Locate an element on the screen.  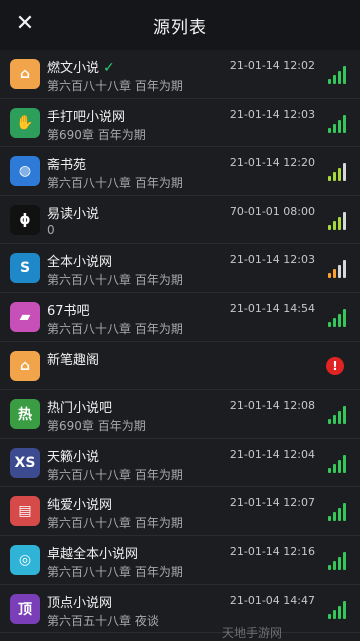
source-name: 67书吧 is located at coordinates (68, 309).